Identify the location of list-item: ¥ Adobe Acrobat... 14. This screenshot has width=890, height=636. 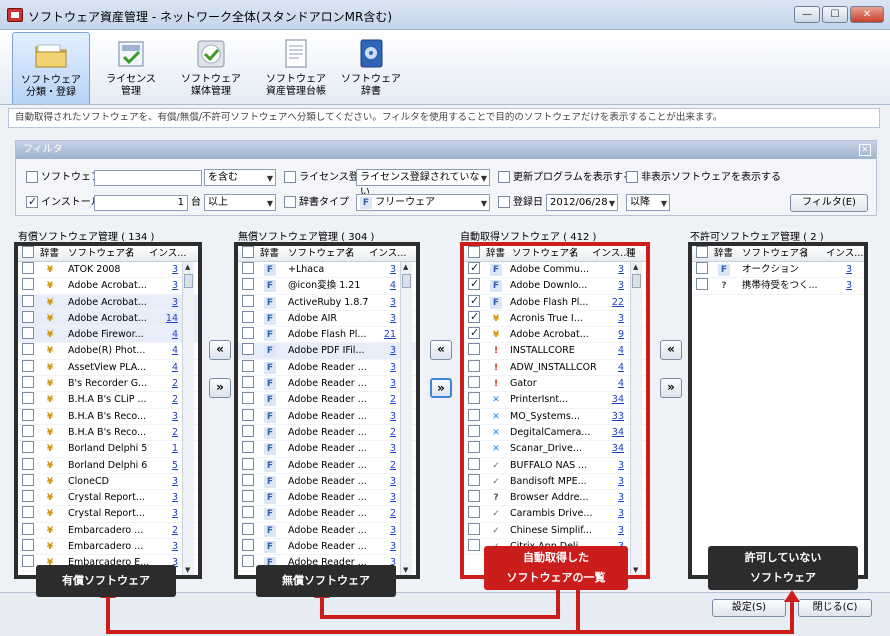
(108, 319).